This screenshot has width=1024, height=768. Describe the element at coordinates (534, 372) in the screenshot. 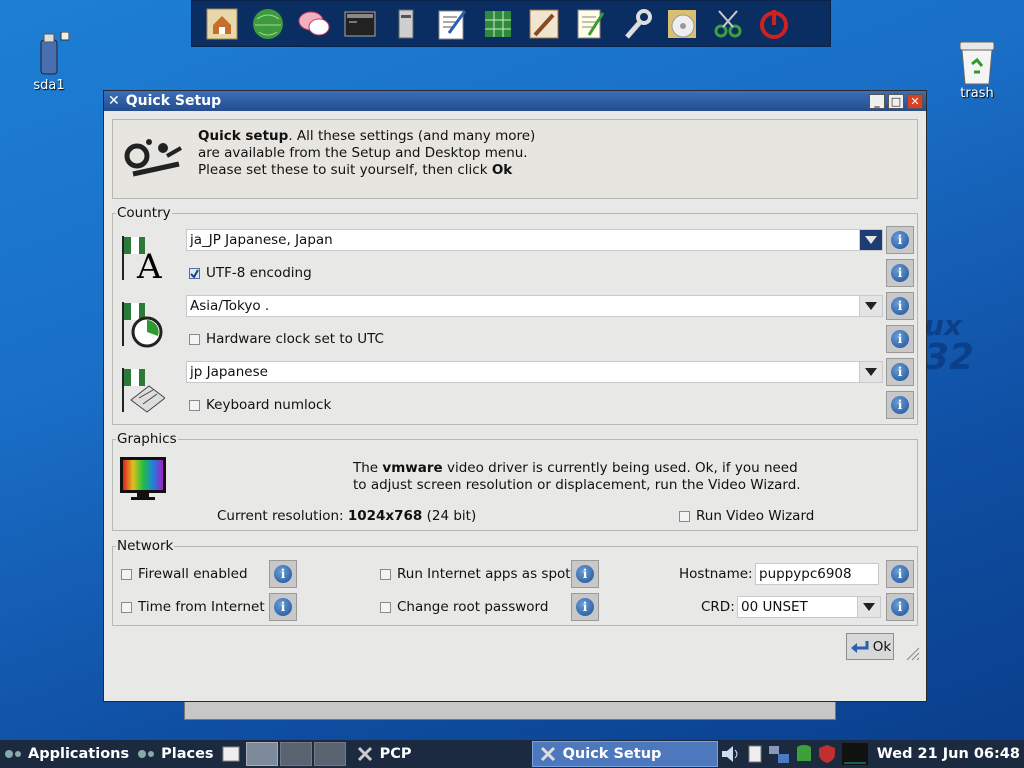

I see `keyboard-layout-select: jp Japanese` at that location.